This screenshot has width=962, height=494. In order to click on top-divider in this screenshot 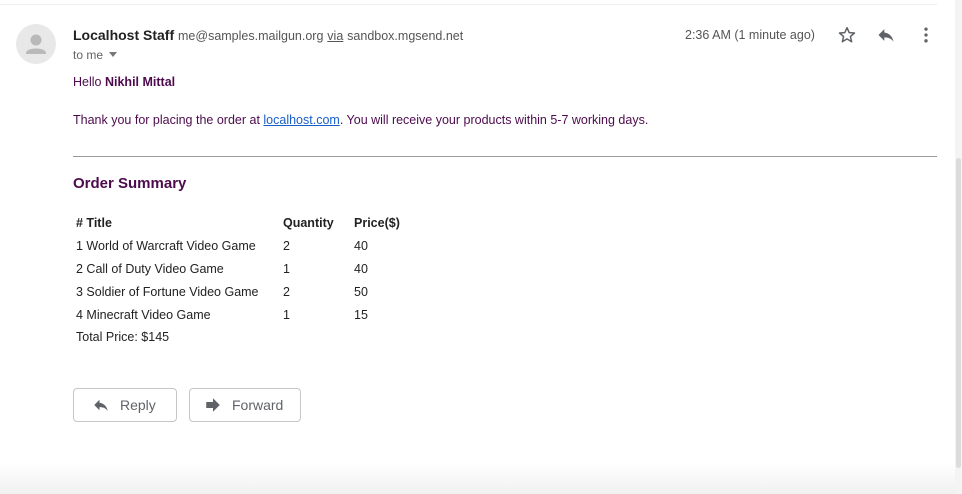, I will do `click(468, 4)`.